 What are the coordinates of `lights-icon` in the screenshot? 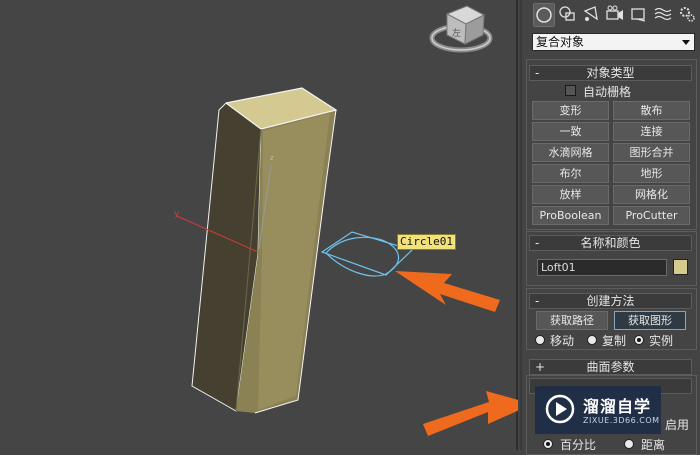 It's located at (590, 13).